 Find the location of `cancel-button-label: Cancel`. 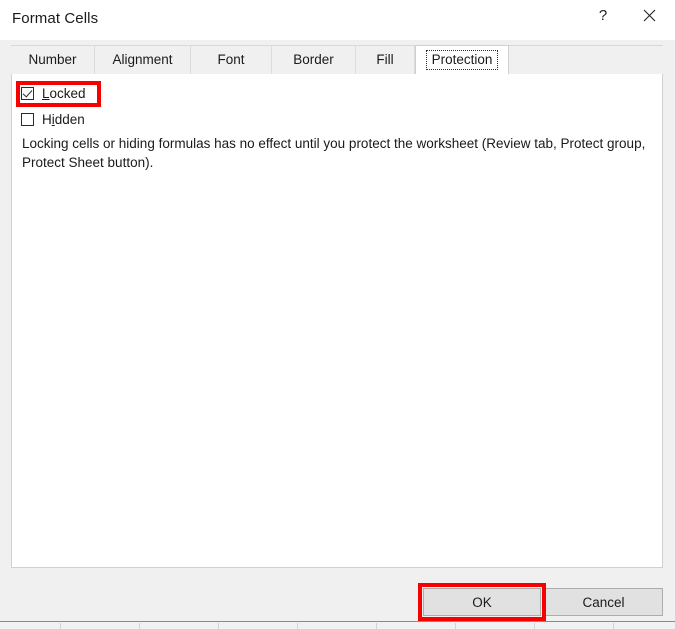

cancel-button-label: Cancel is located at coordinates (603, 602).